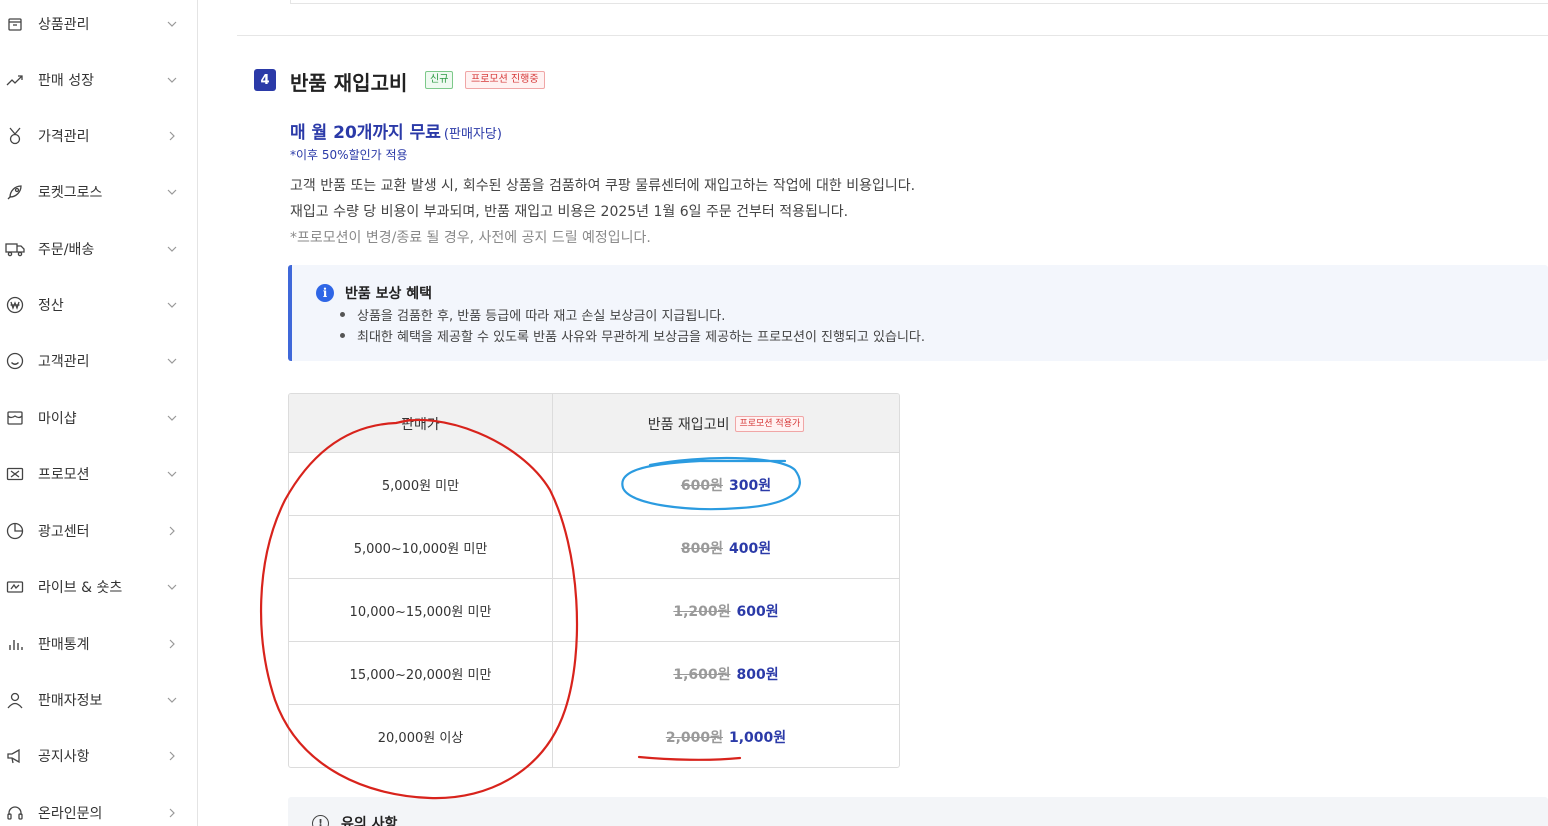  I want to click on price-range-cell: 5,000~10,000원 미만, so click(420, 549).